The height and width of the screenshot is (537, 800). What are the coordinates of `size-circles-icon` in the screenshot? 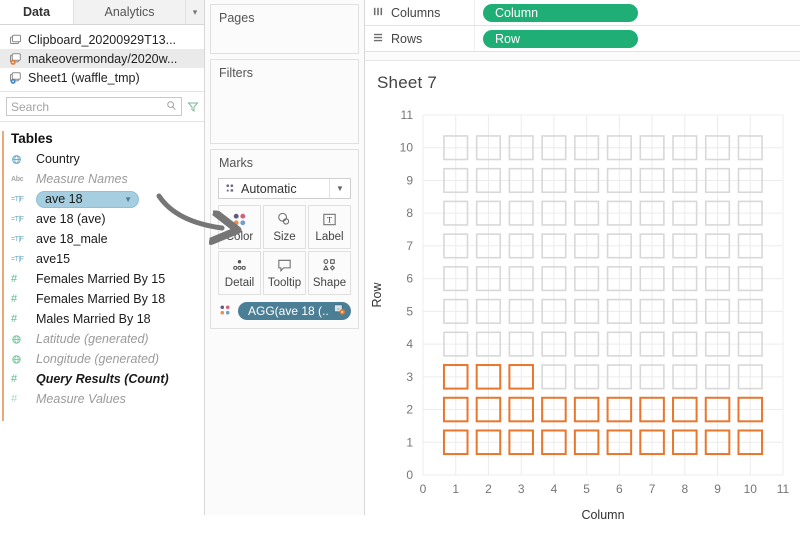 It's located at (284, 219).